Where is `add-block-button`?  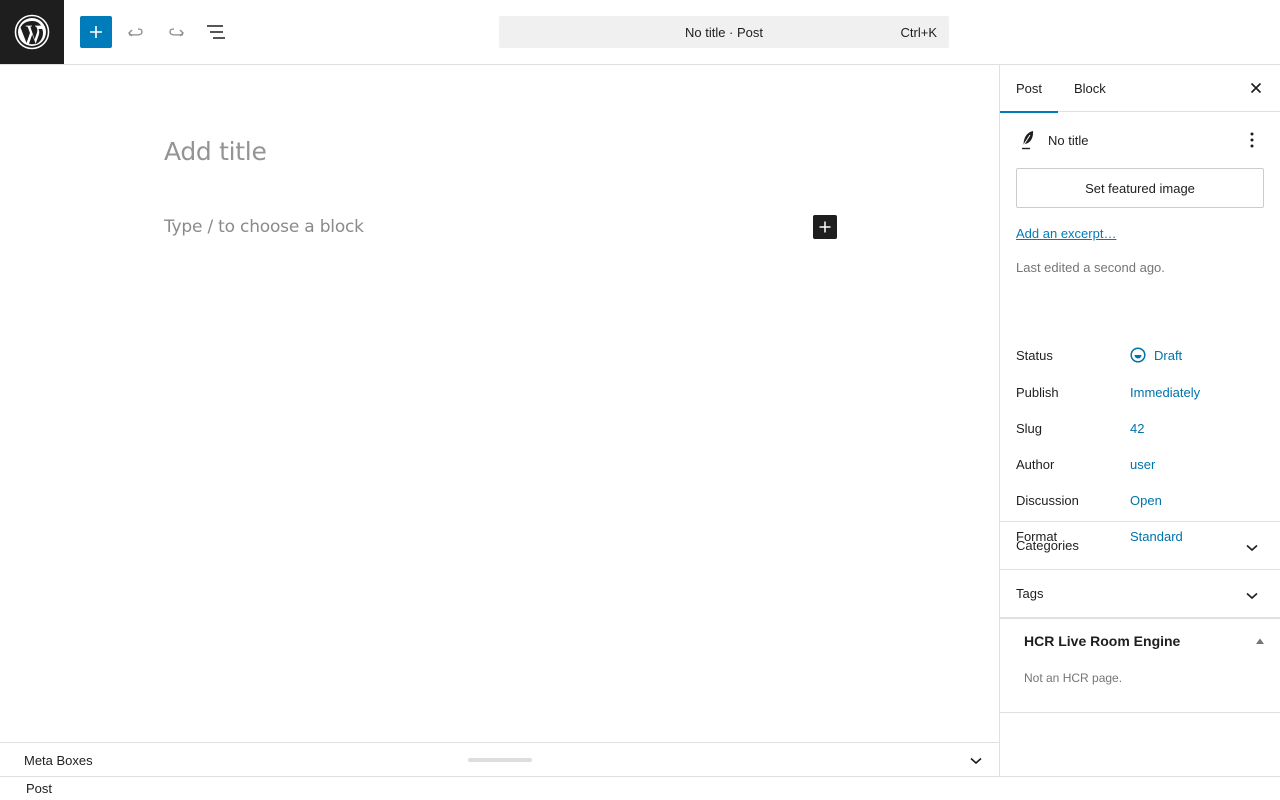
add-block-button is located at coordinates (825, 227).